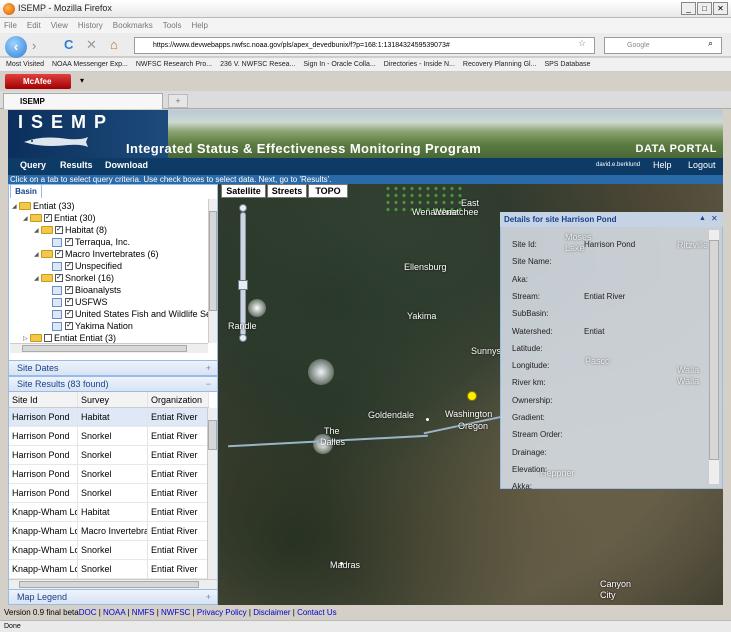 This screenshot has height=632, width=731. Describe the element at coordinates (199, 25) in the screenshot. I see `menu-help: Help` at that location.